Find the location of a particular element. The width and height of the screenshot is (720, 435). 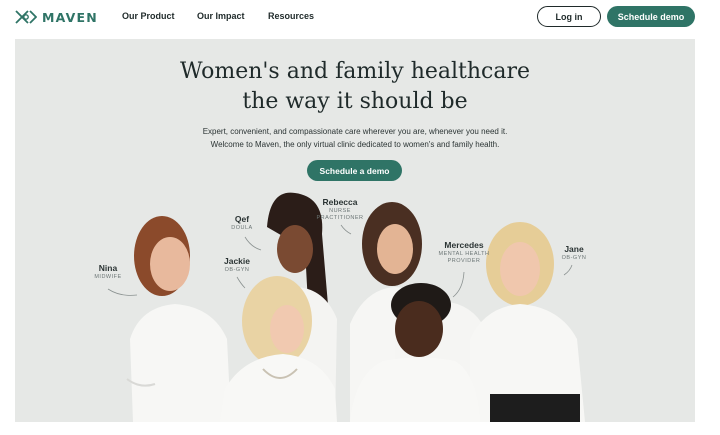

hero-schedule-demo-button: Schedule a demo is located at coordinates (354, 170).